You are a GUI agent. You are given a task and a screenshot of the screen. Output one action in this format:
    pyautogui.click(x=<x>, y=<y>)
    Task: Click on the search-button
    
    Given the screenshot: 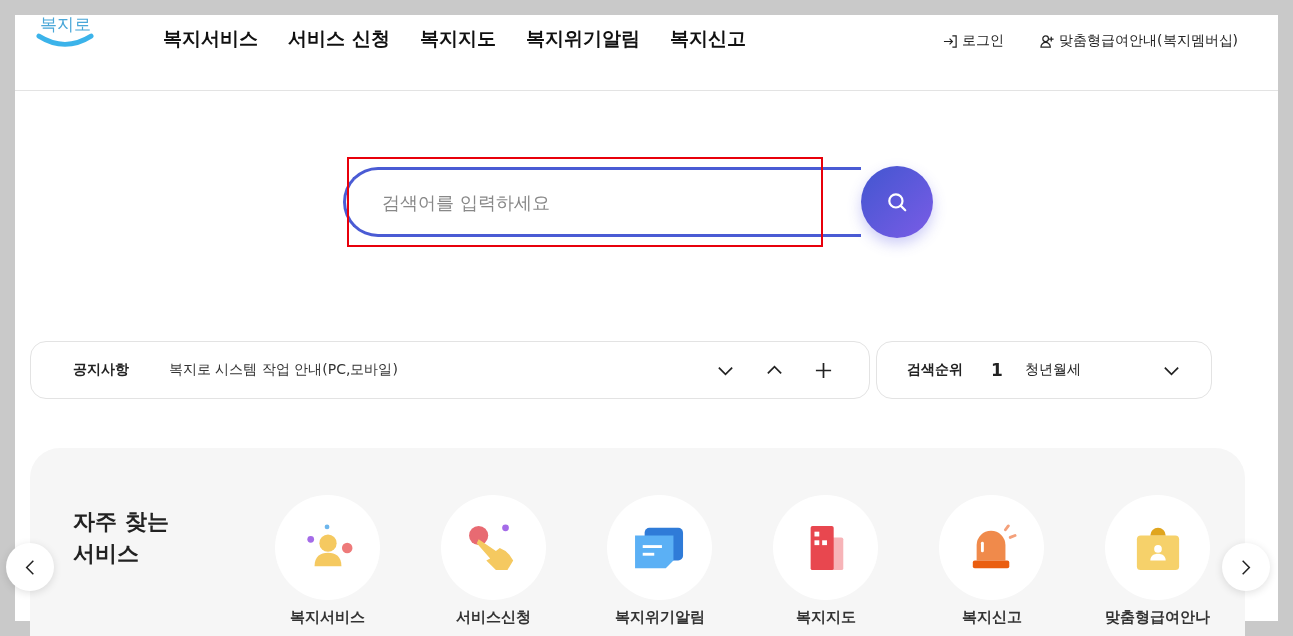 What is the action you would take?
    pyautogui.click(x=897, y=202)
    